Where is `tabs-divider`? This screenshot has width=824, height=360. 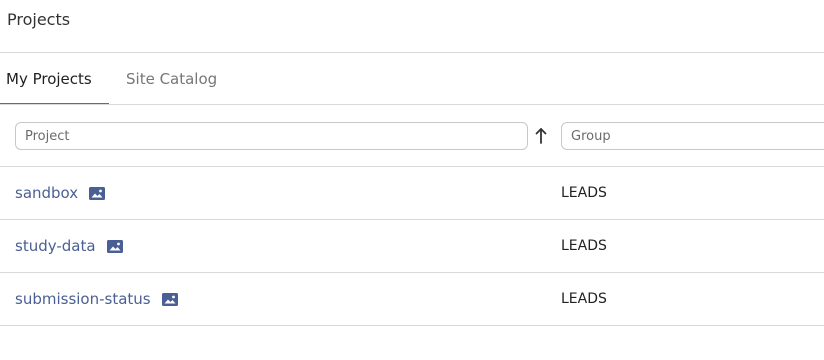
tabs-divider is located at coordinates (412, 104).